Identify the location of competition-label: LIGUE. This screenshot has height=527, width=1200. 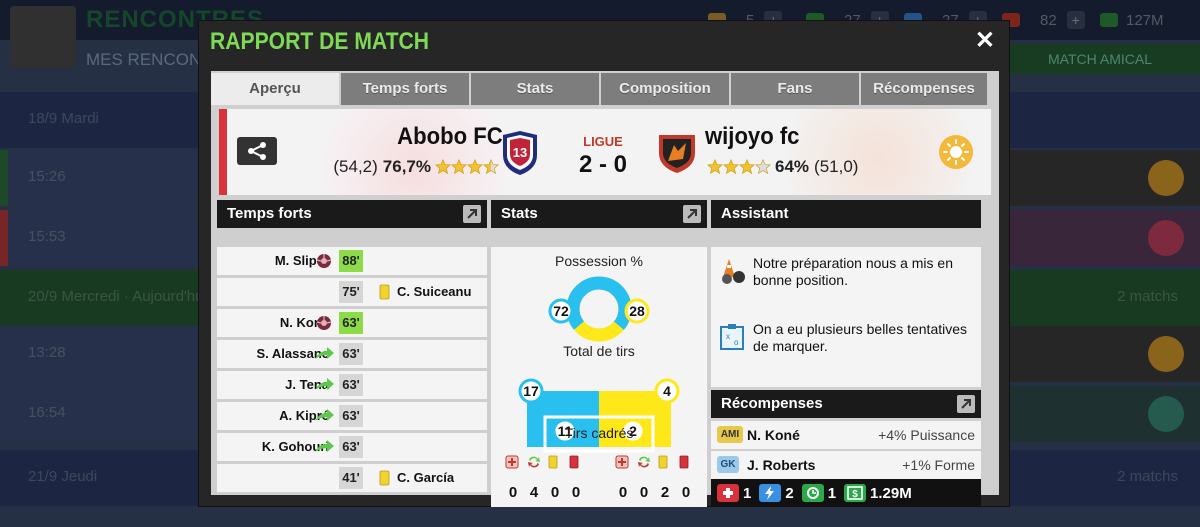
(603, 141).